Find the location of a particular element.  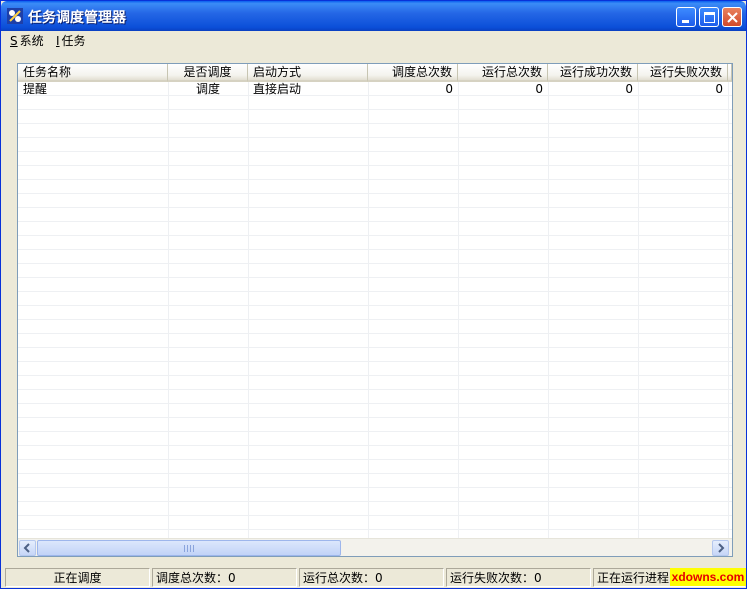

scroll-right-button is located at coordinates (720, 548).